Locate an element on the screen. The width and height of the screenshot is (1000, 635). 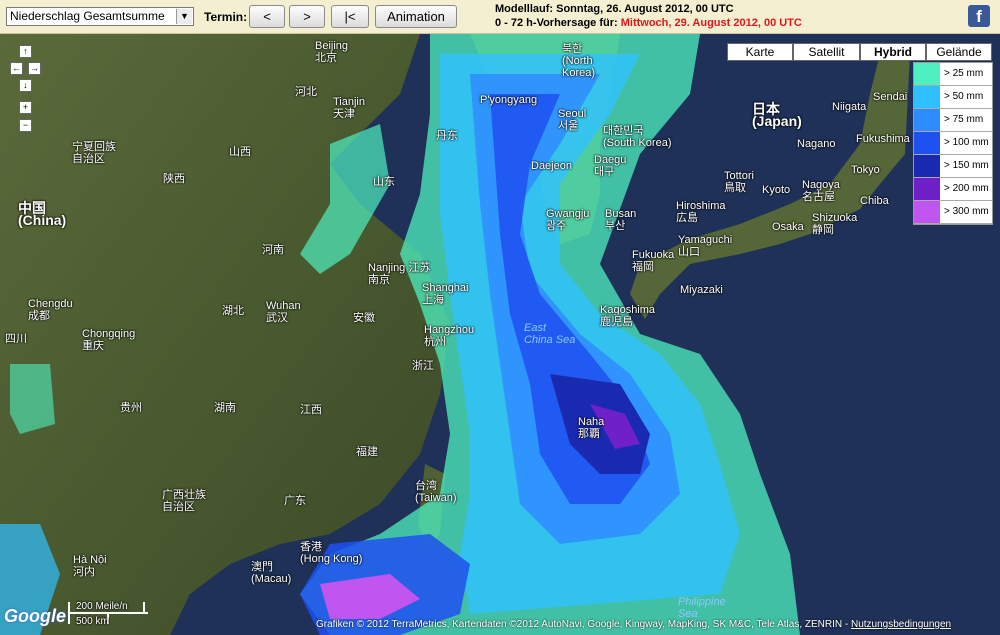
label-sichuan: 四川 is located at coordinates (16, 339).